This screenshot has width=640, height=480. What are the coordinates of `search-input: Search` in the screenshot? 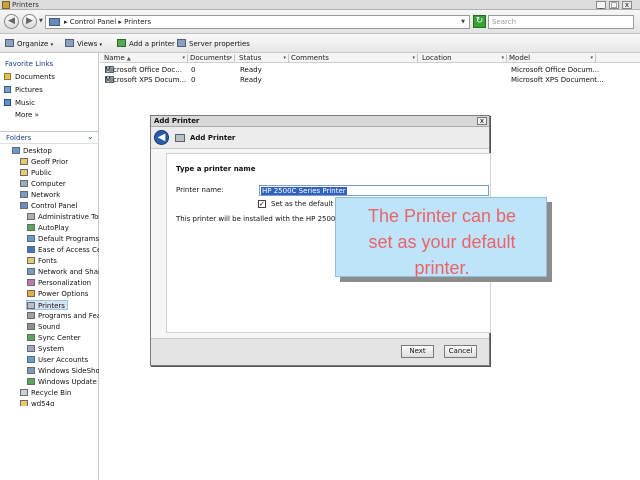 It's located at (561, 22).